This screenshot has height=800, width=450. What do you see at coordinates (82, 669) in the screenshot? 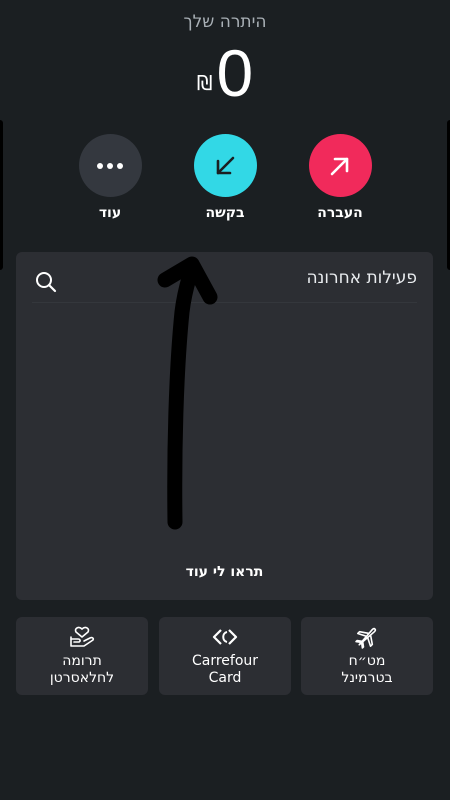
I see `donation-label: תרומה לחלאסרטן` at bounding box center [82, 669].